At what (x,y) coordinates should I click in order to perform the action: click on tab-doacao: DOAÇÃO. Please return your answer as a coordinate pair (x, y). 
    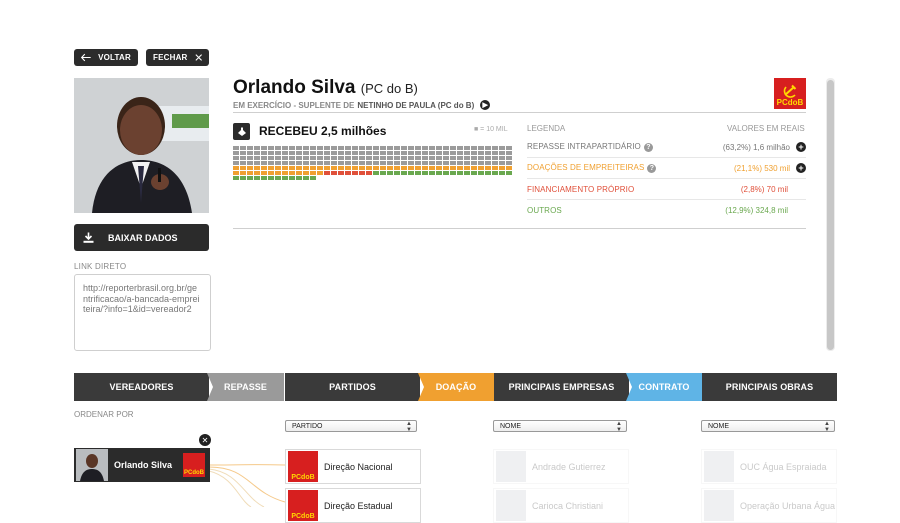
    Looking at the image, I should click on (456, 387).